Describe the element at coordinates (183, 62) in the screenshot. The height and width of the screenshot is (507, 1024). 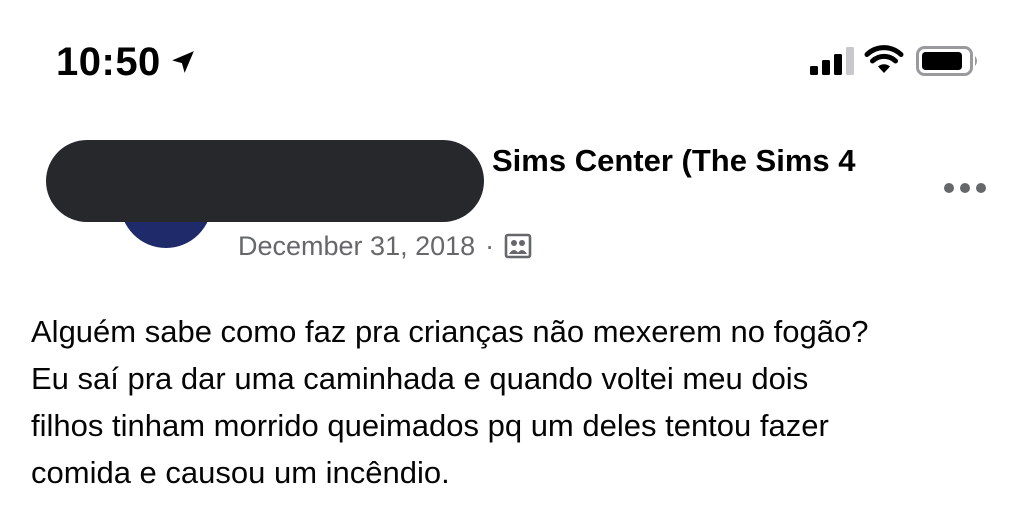
I see `location-arrow-icon` at that location.